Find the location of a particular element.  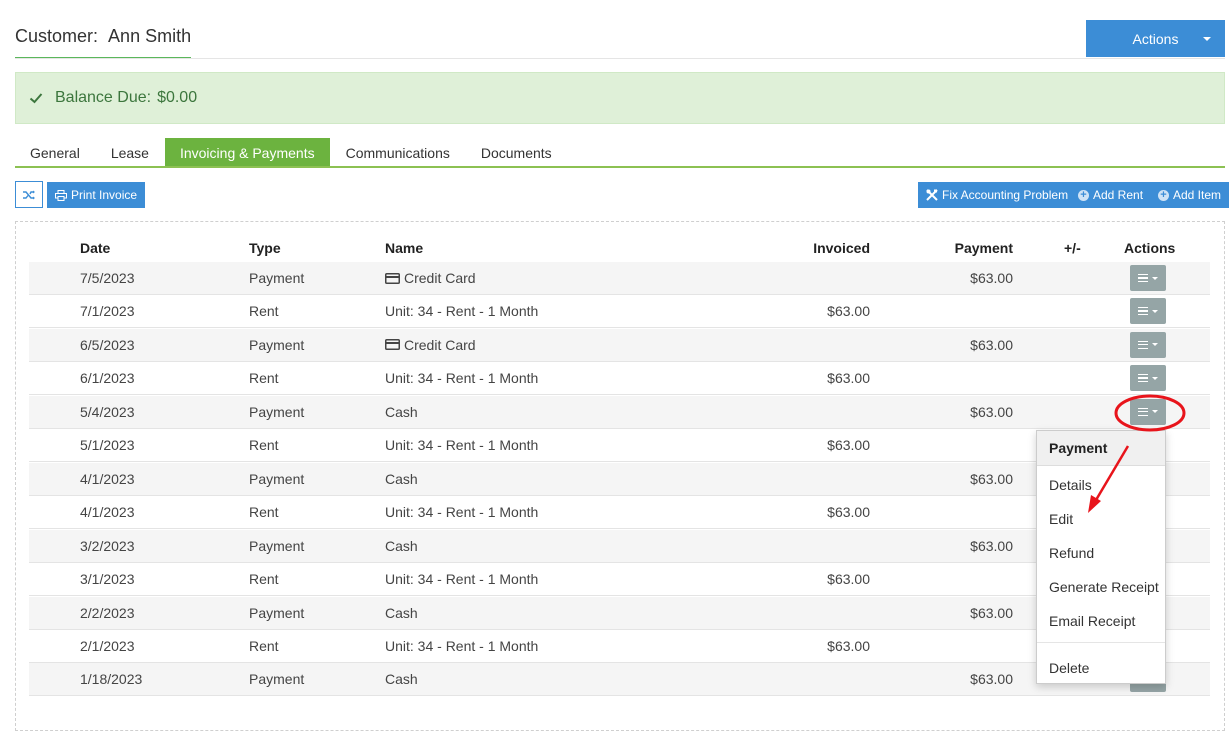

header-invoiced: Invoiced is located at coordinates (841, 248).